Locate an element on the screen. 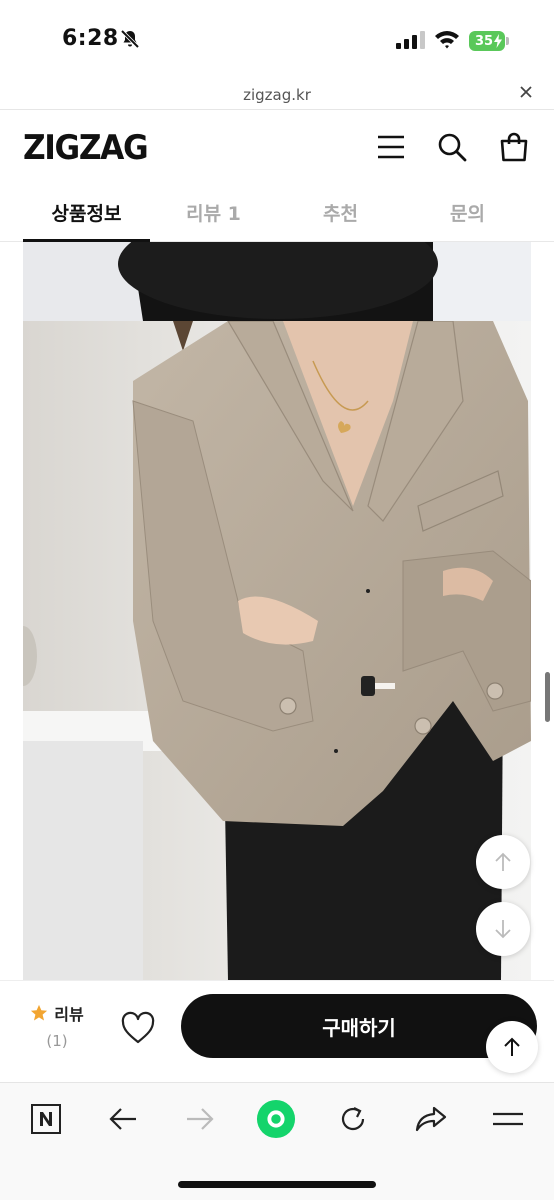 The height and width of the screenshot is (1200, 554). product-tabs: 상품정보 리뷰 1 추천 문의 is located at coordinates (277, 212).